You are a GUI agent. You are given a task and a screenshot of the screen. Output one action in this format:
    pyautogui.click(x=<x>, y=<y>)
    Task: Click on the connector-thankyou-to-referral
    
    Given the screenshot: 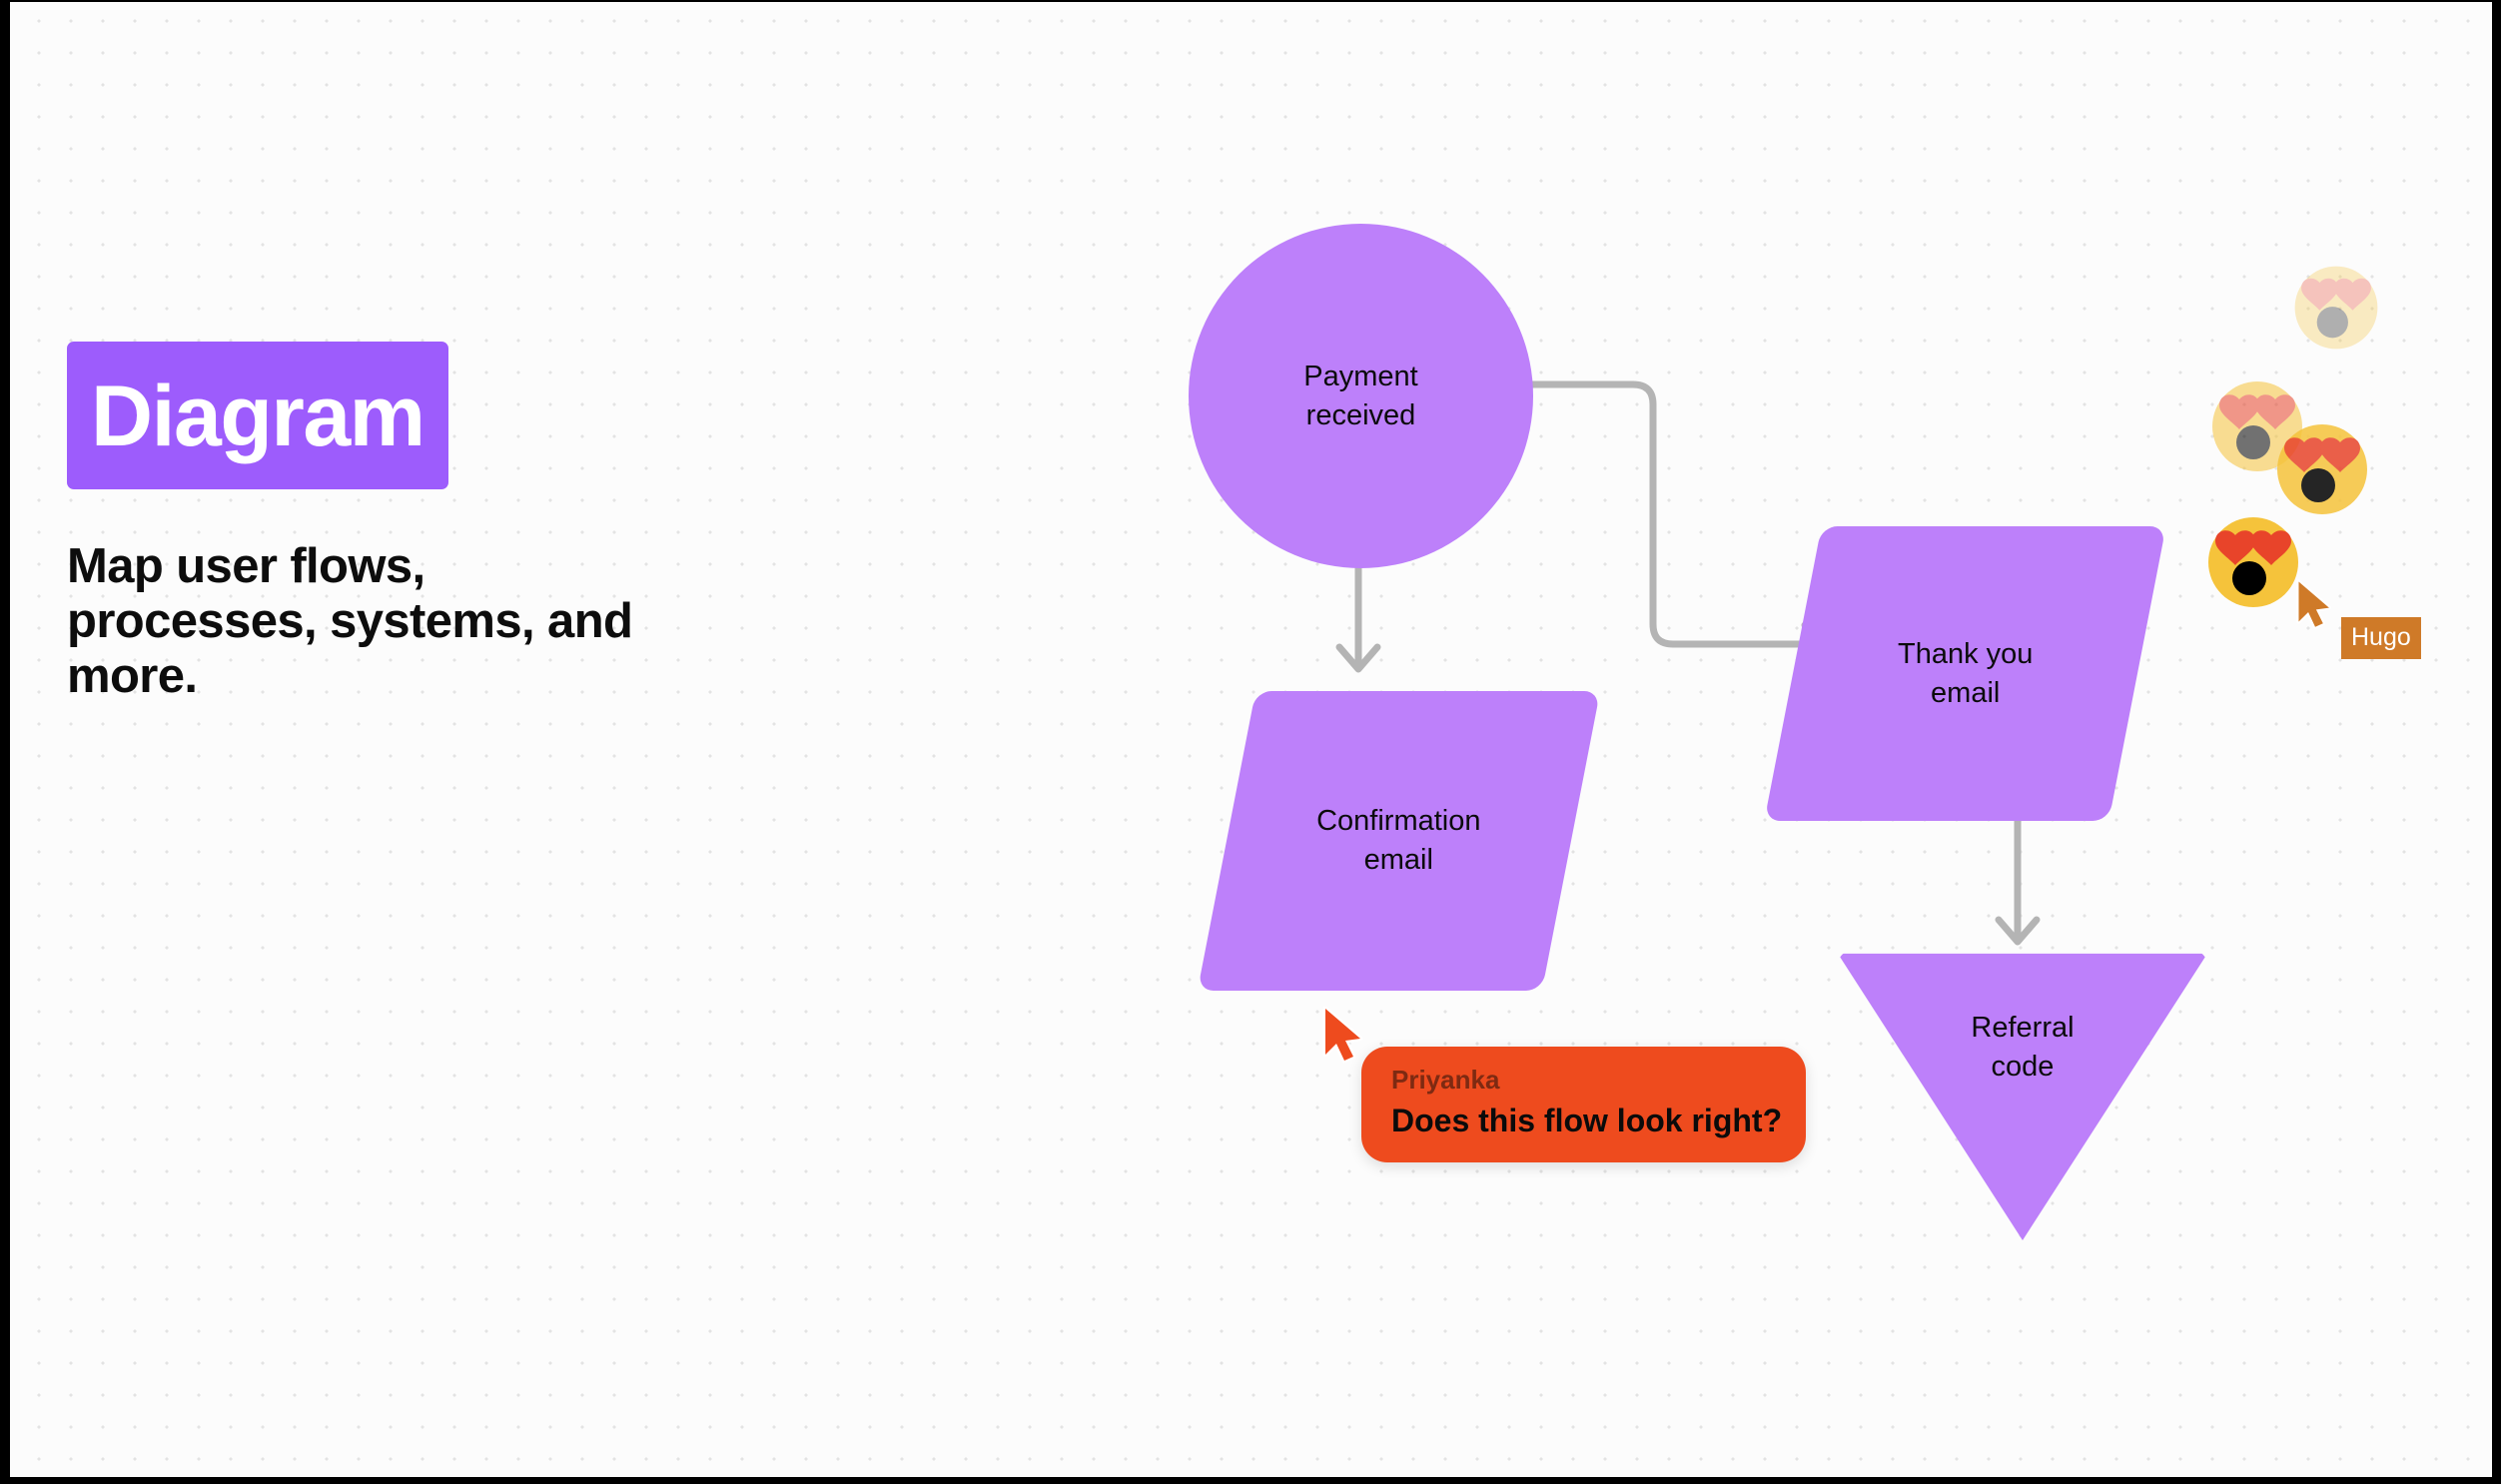 What is the action you would take?
    pyautogui.click(x=2018, y=877)
    